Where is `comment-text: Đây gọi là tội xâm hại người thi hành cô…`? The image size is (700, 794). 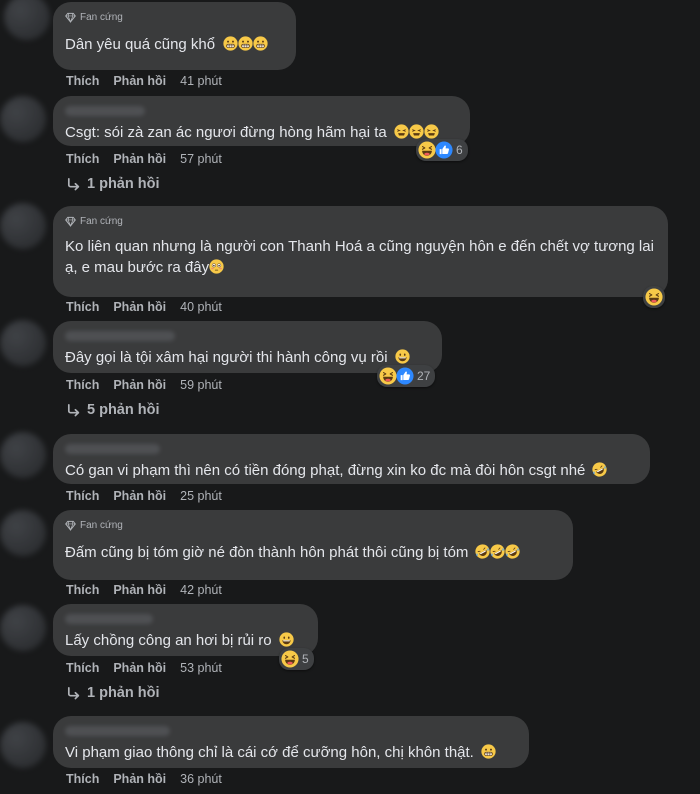 comment-text: Đây gọi là tội xâm hại người thi hành cô… is located at coordinates (247, 357).